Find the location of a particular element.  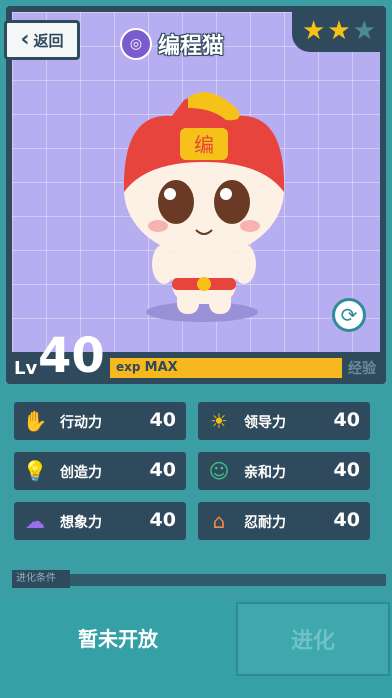

page-title-group: ◎ 编程猫 is located at coordinates (172, 44).